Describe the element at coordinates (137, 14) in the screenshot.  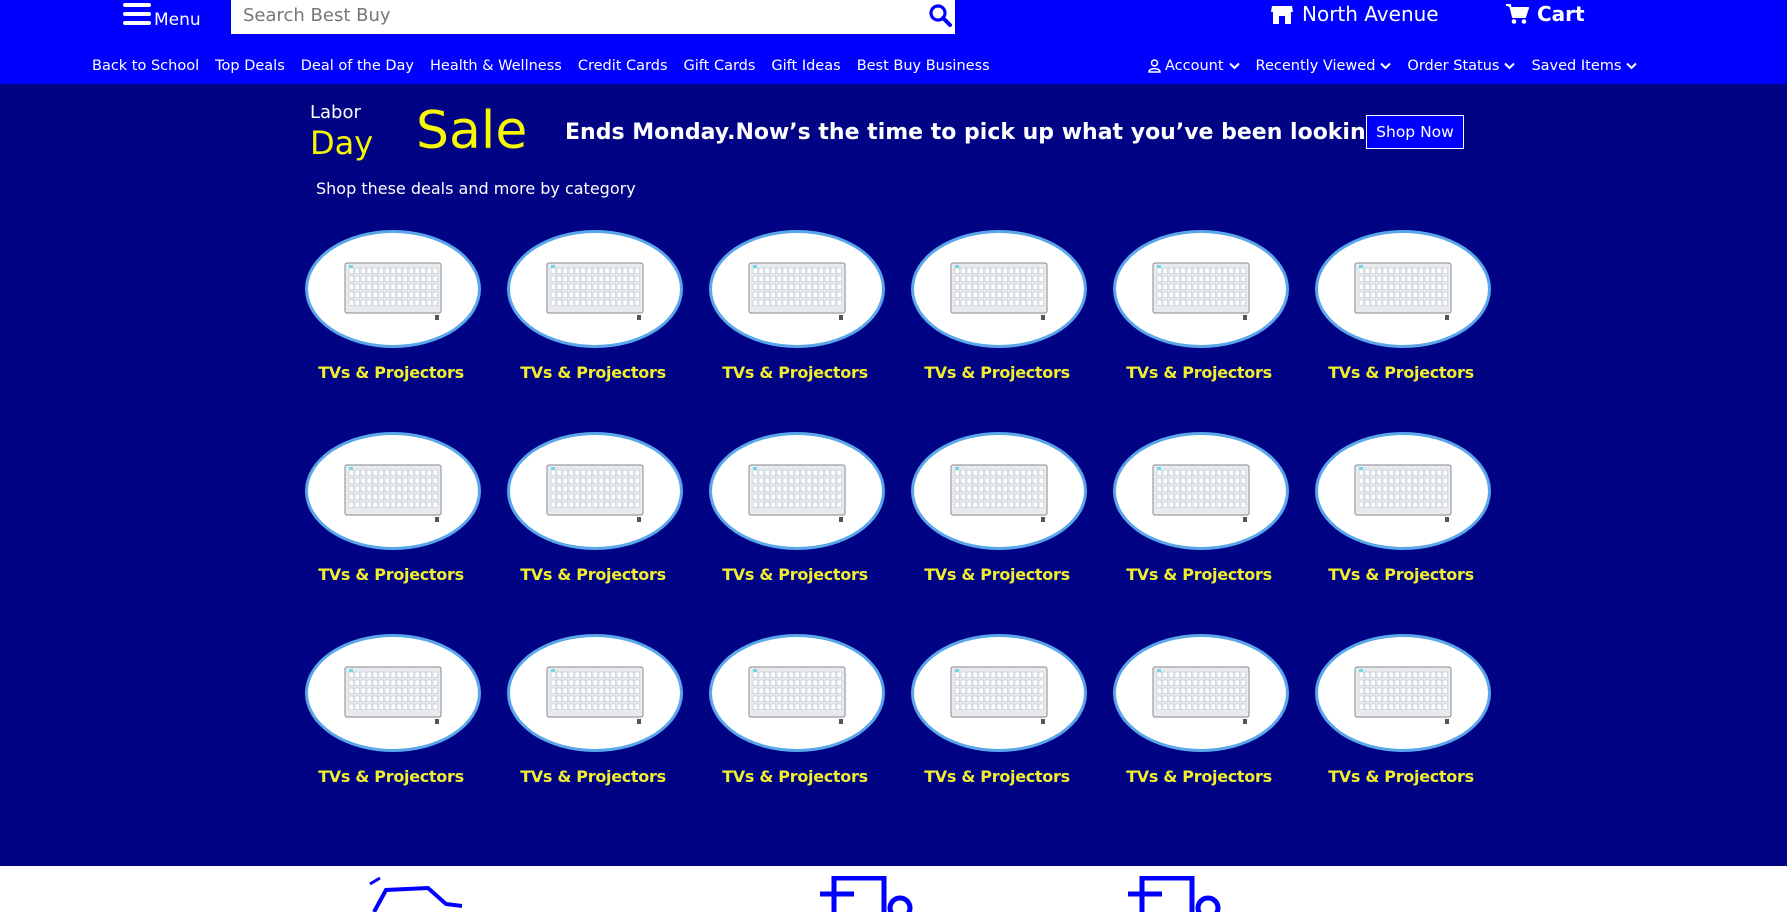
I see `hamburger-icon` at that location.